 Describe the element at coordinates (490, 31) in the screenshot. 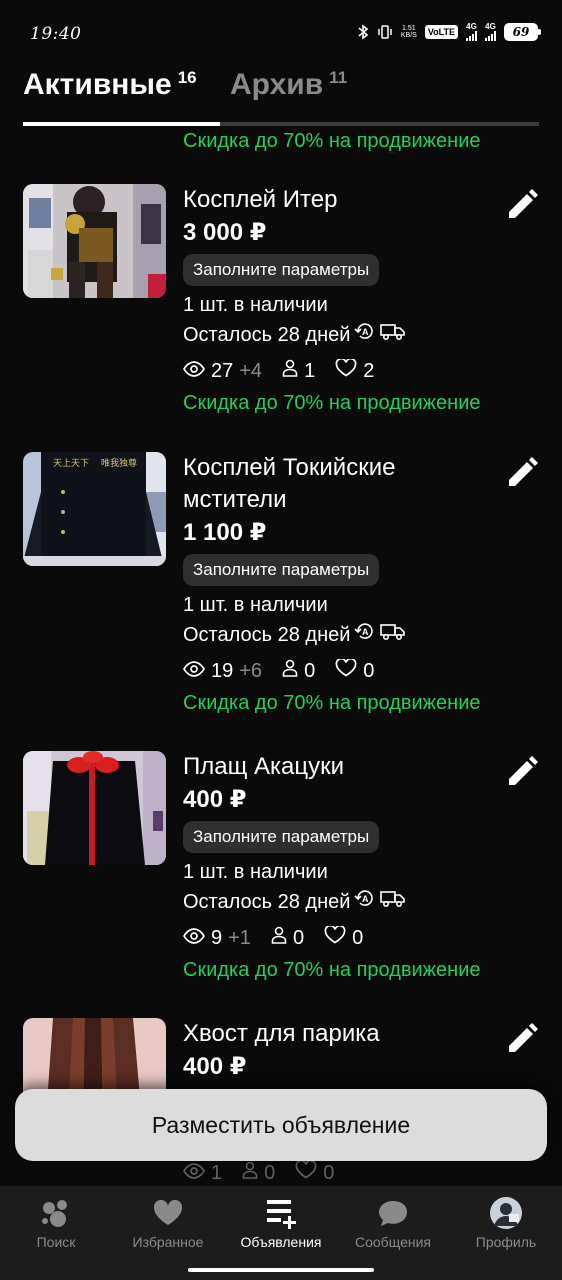

I see `sim2-signal: 4G` at that location.